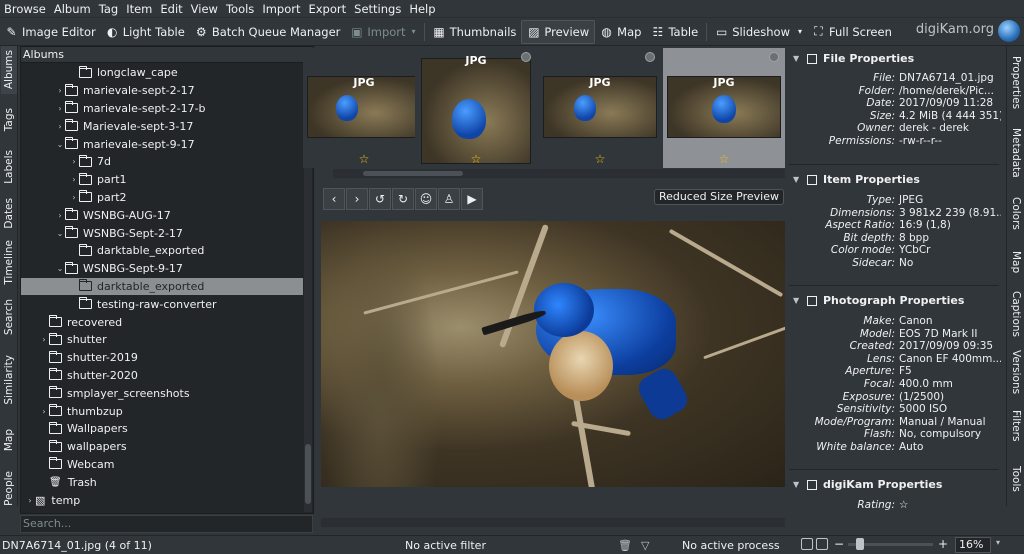 This screenshot has width=1024, height=554. Describe the element at coordinates (162, 144) in the screenshot. I see `album-tree-item: ⌄ marievale-sept-9-17` at that location.